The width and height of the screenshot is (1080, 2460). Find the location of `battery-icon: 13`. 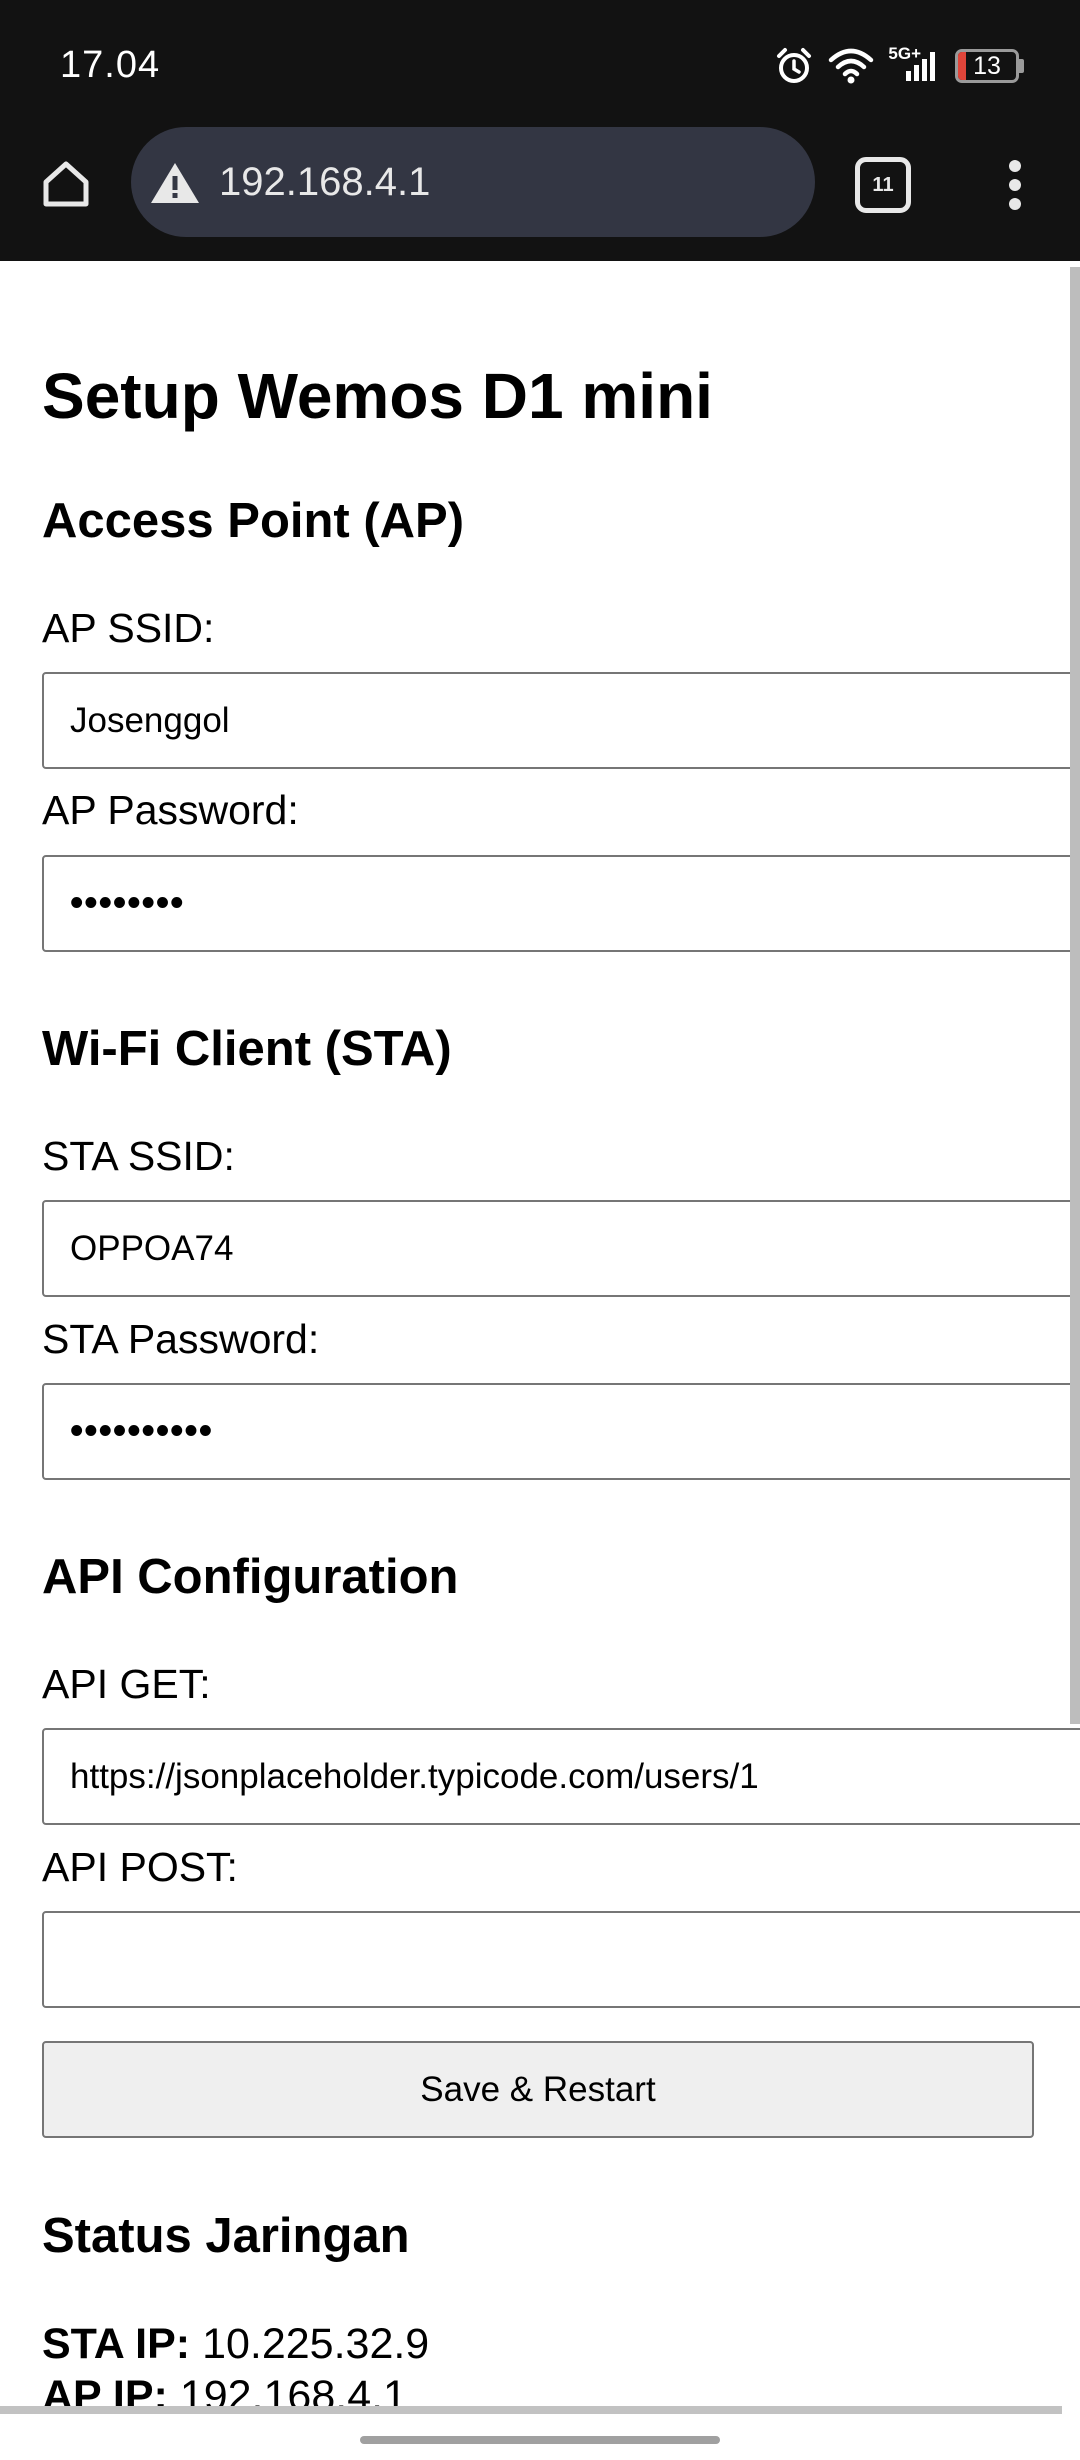

battery-icon: 13 is located at coordinates (987, 66).